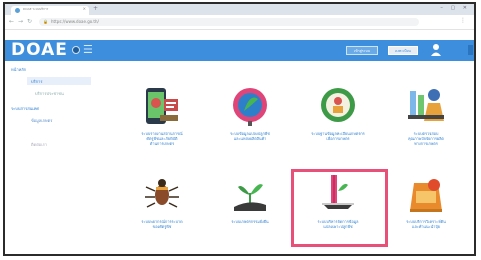 Image resolution: width=481 pixels, height=260 pixels. What do you see at coordinates (239, 9) in the screenshot?
I see `browser-tab-strip: DOAE ระบบบริการ × + – ▢ ✕` at bounding box center [239, 9].